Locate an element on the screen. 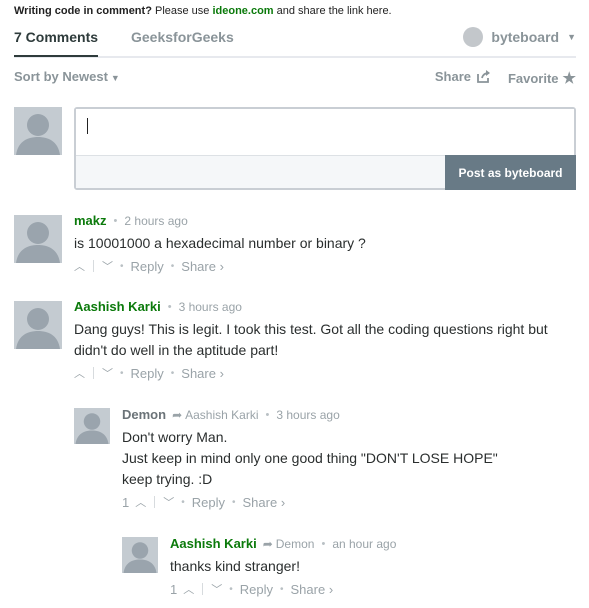 This screenshot has width=589, height=608. user-name: byteboard is located at coordinates (525, 37).